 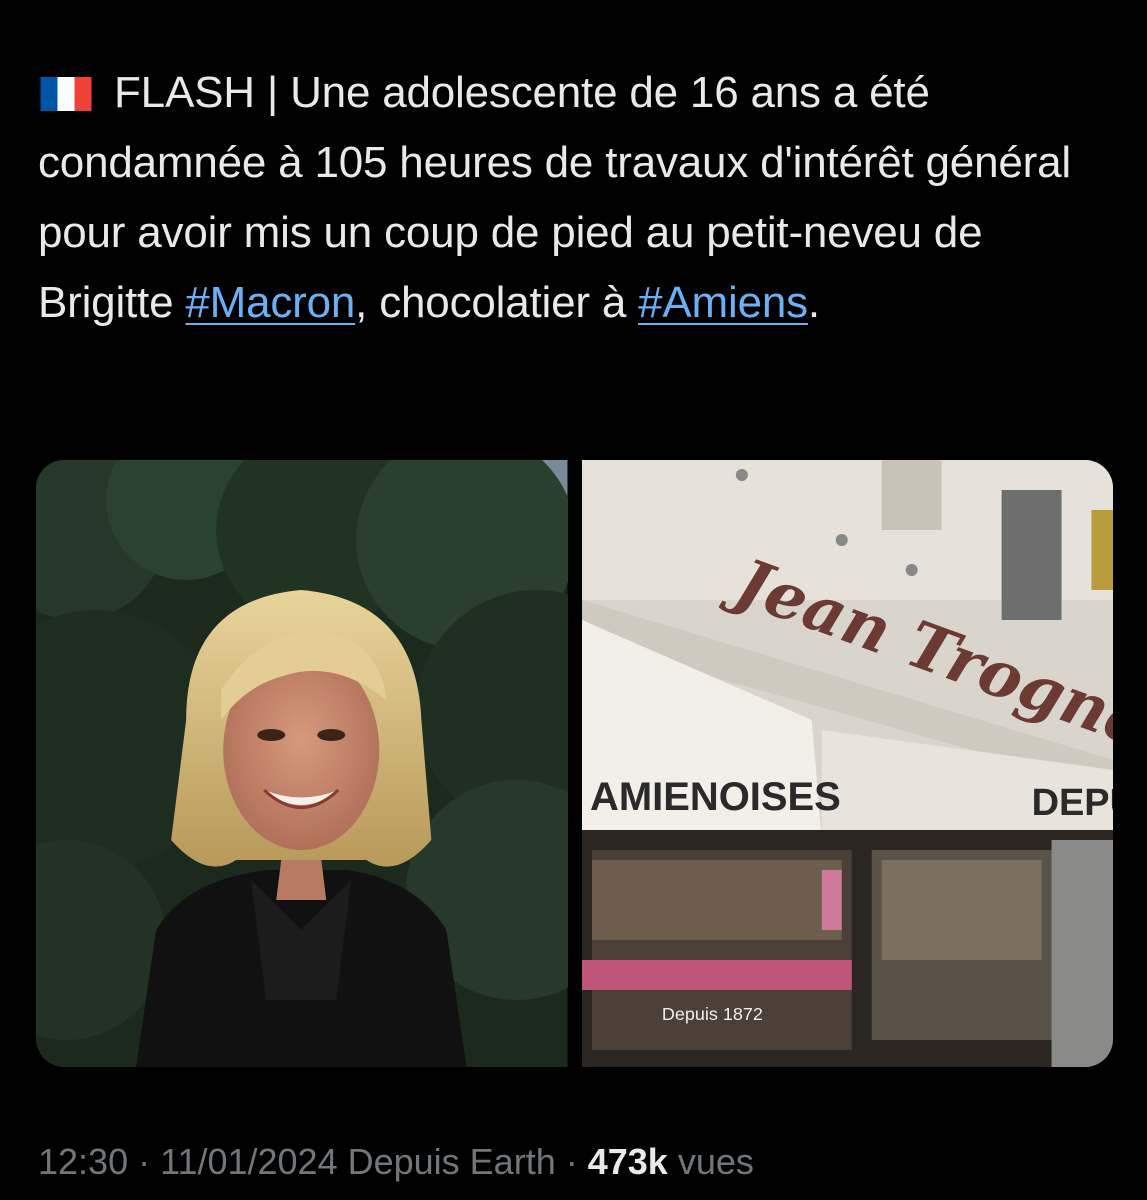 I want to click on window-text: Depuis 1872, so click(x=711, y=1014).